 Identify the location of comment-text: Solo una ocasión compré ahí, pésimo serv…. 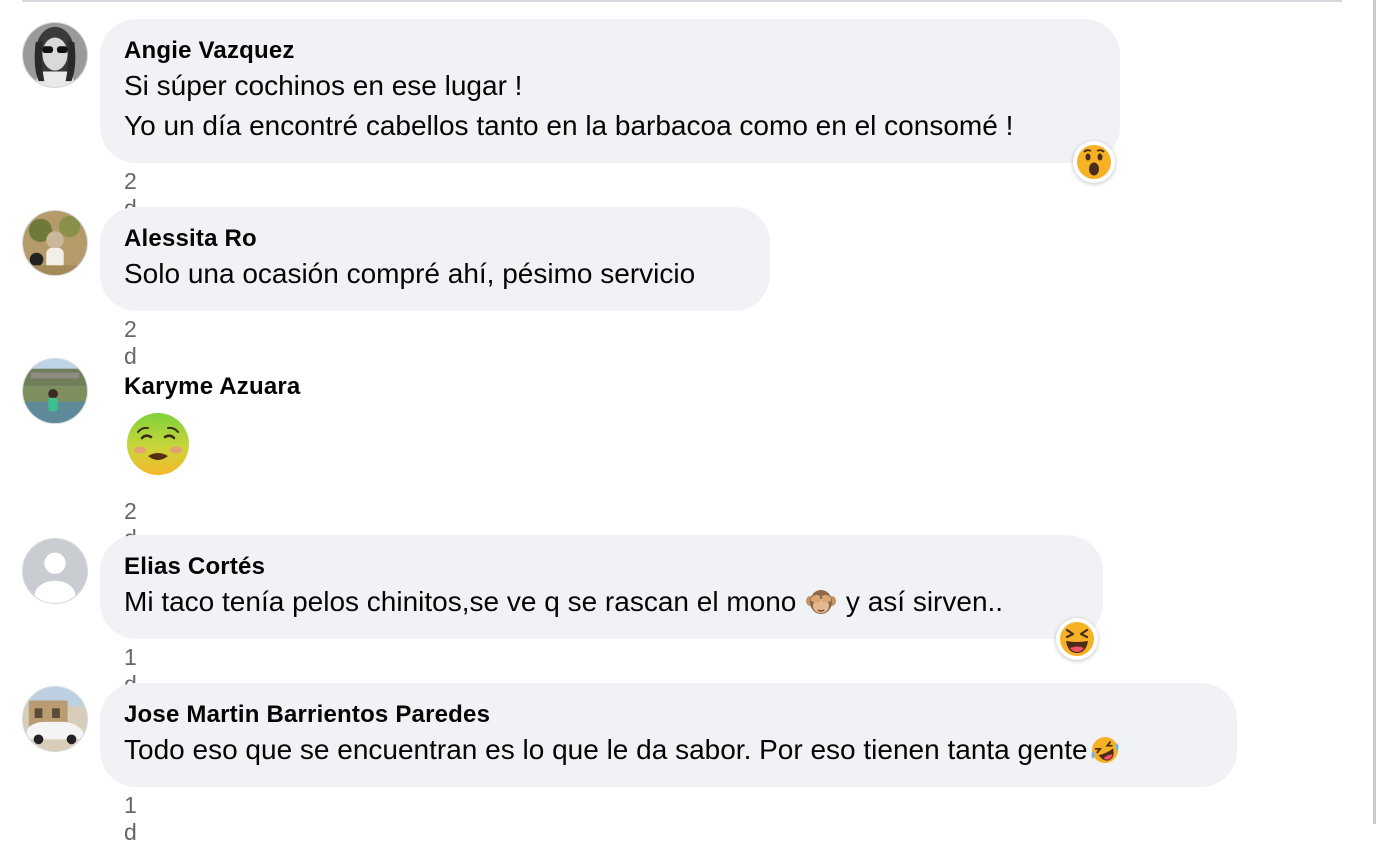
(410, 273).